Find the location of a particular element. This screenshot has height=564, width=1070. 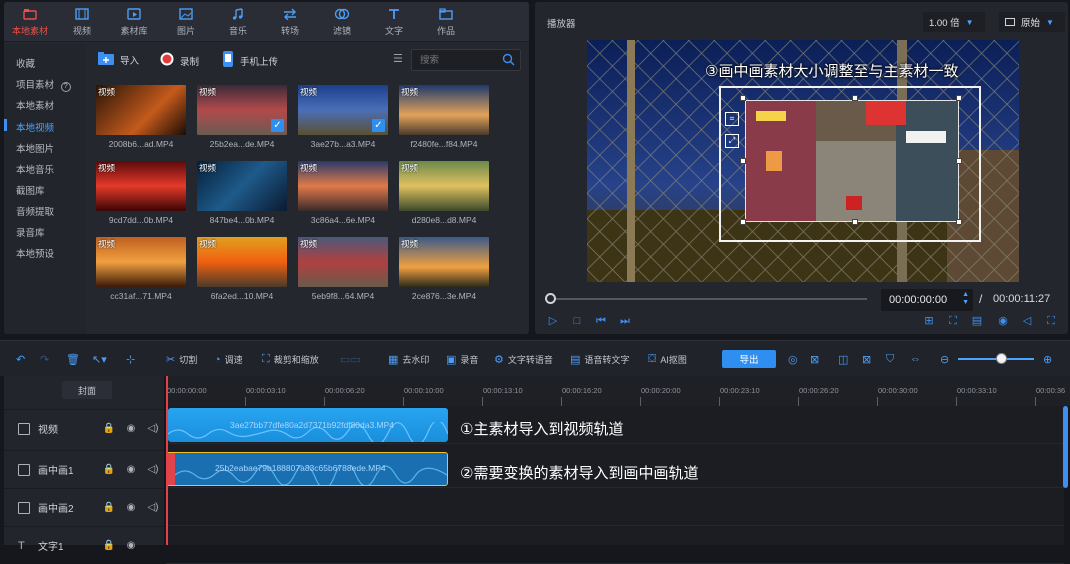

media-clip: 视频 ✓ 25b2ea...de.MP4 is located at coordinates (242, 117).